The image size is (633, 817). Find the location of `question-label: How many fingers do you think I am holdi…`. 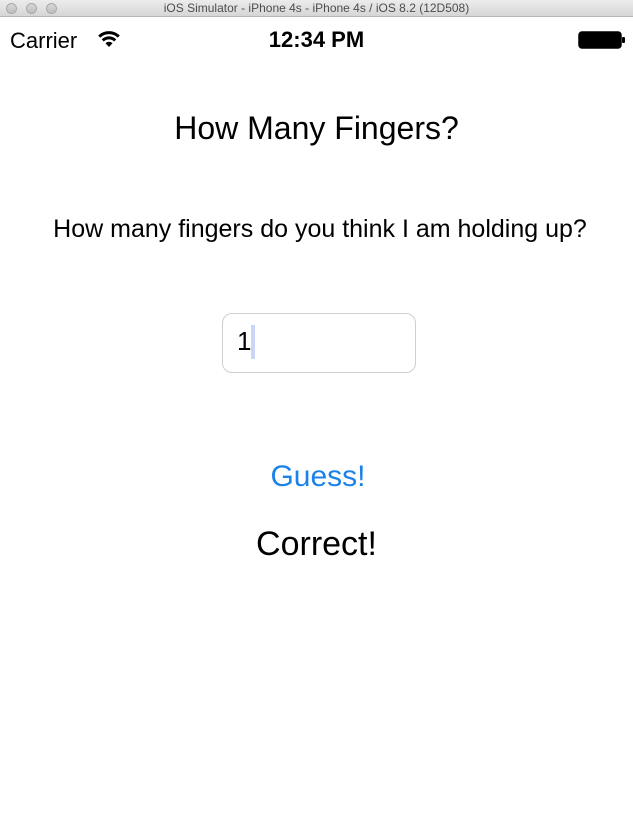

question-label: How many fingers do you think I am holdi… is located at coordinates (320, 229).